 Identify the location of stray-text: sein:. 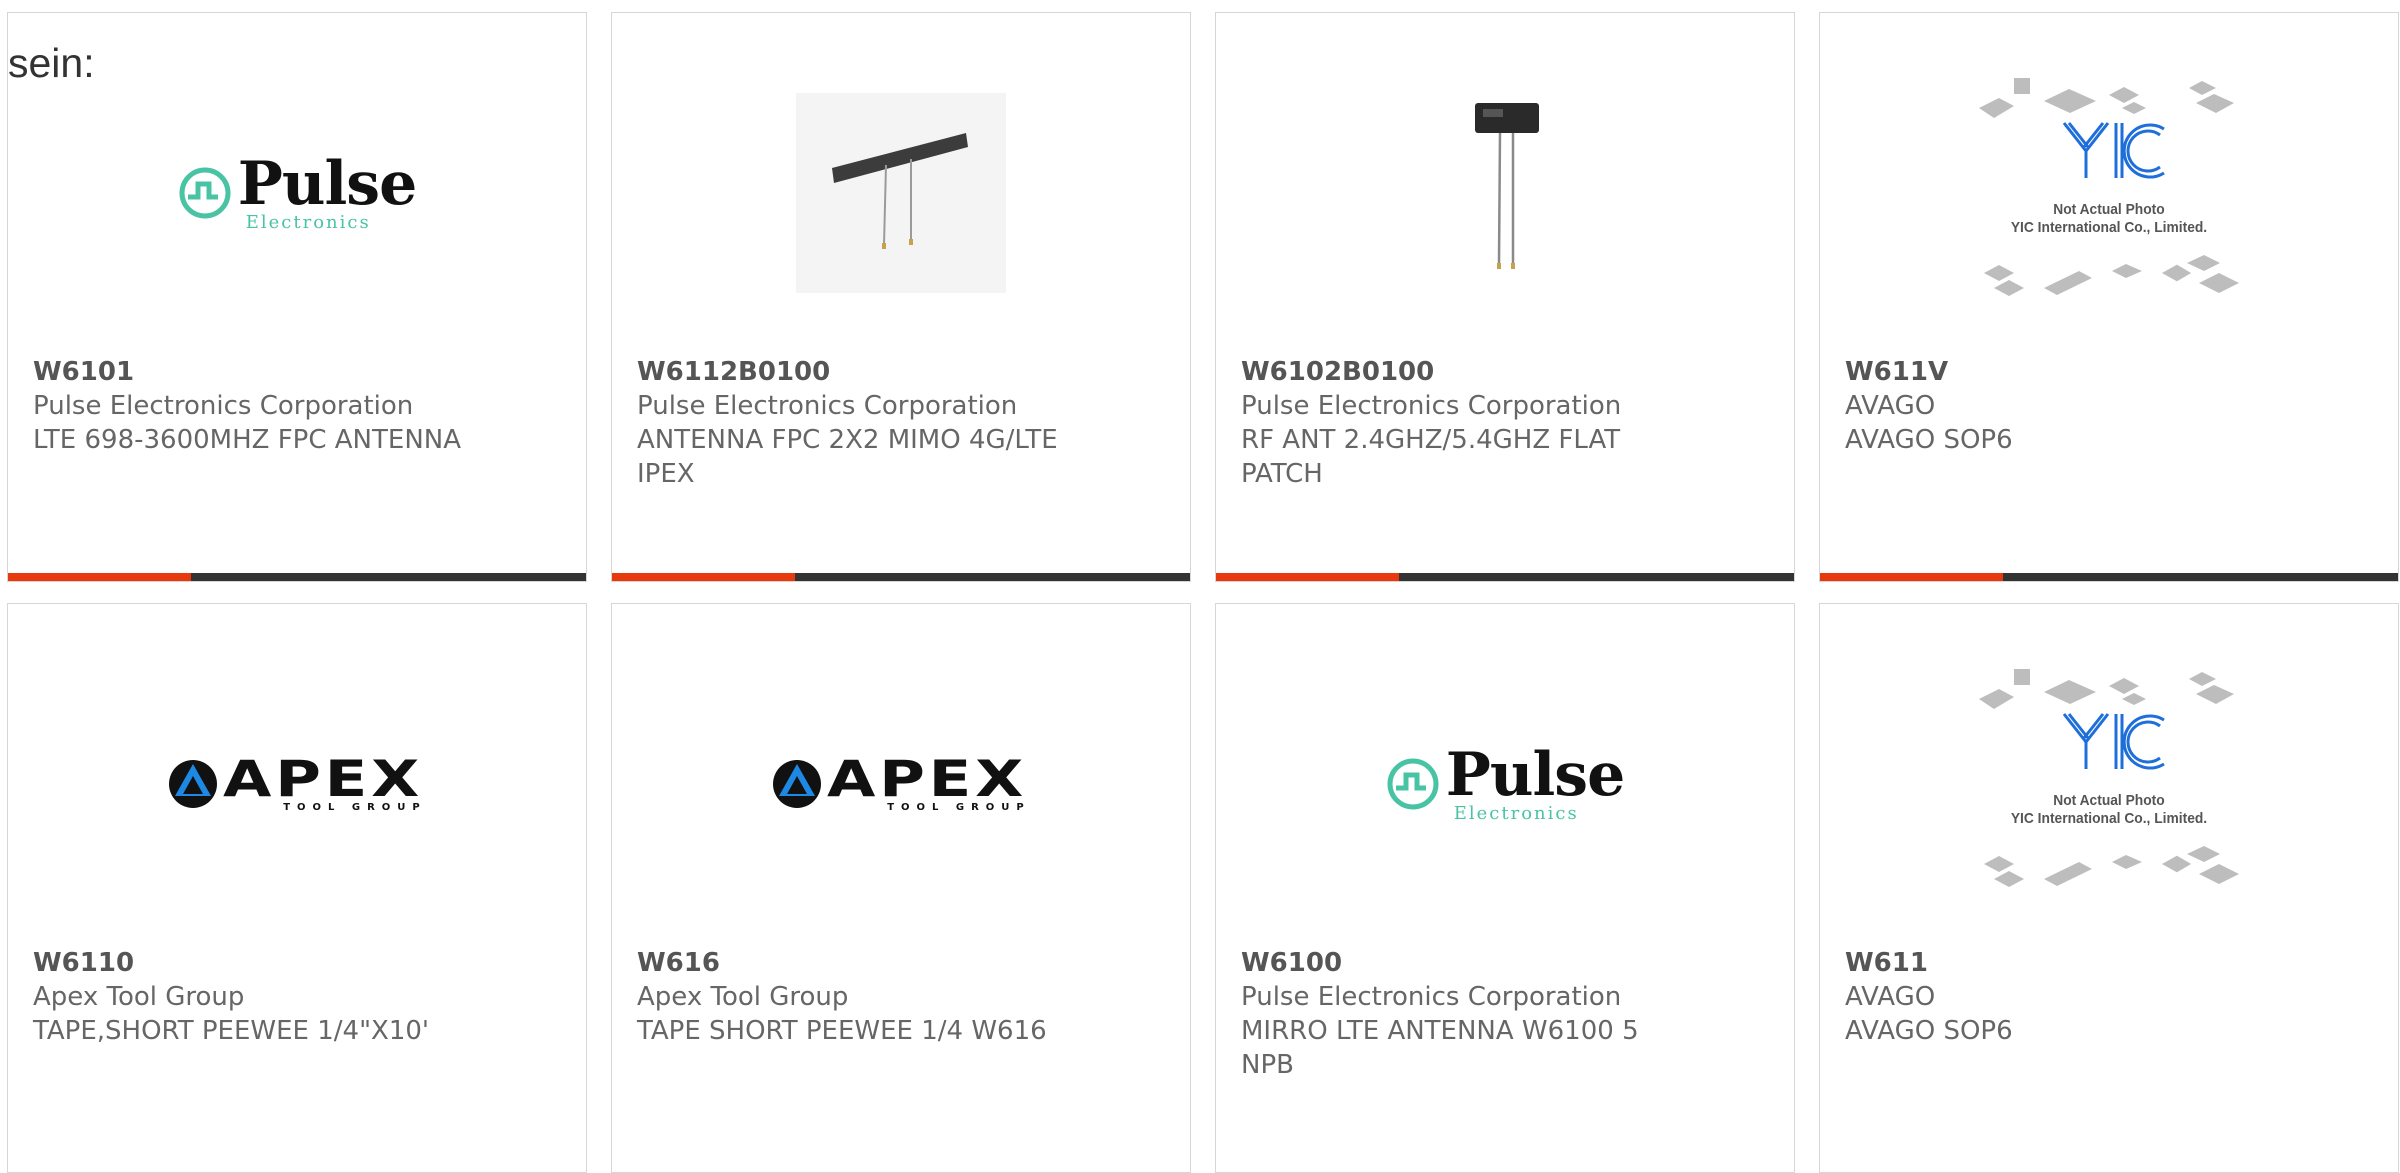
(53, 63).